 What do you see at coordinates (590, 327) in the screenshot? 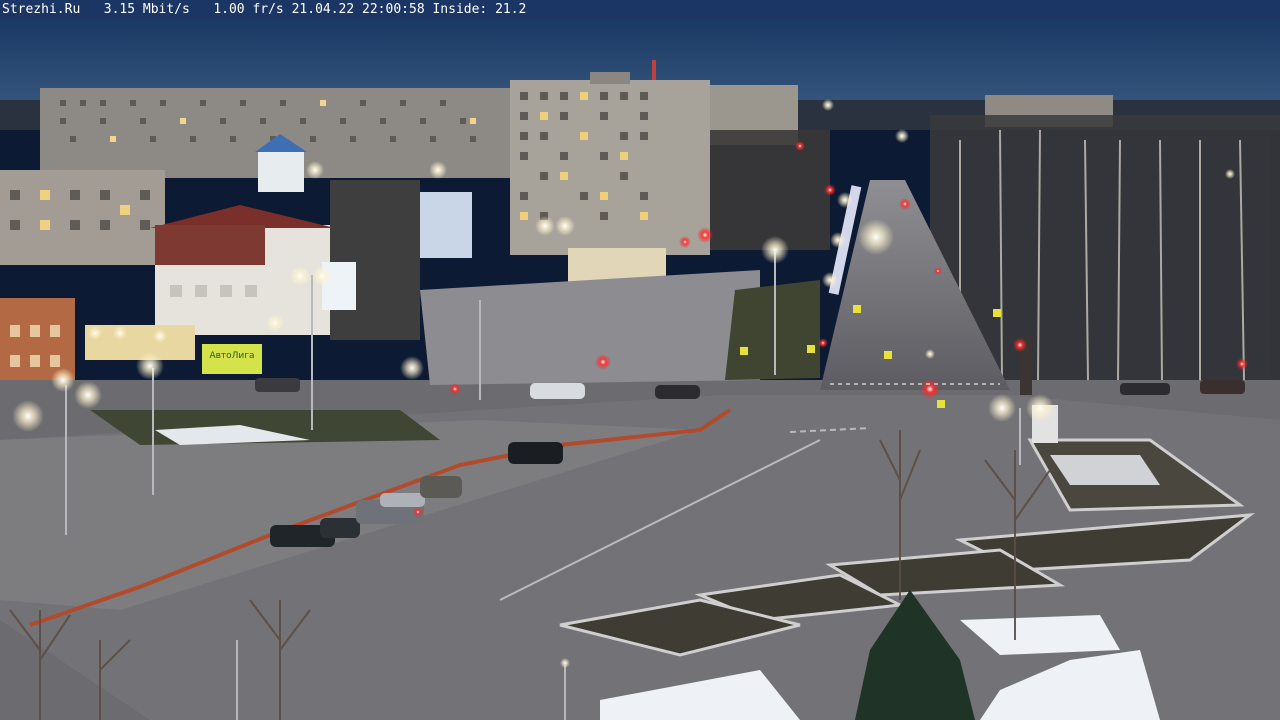
I see `plaza-parking` at bounding box center [590, 327].